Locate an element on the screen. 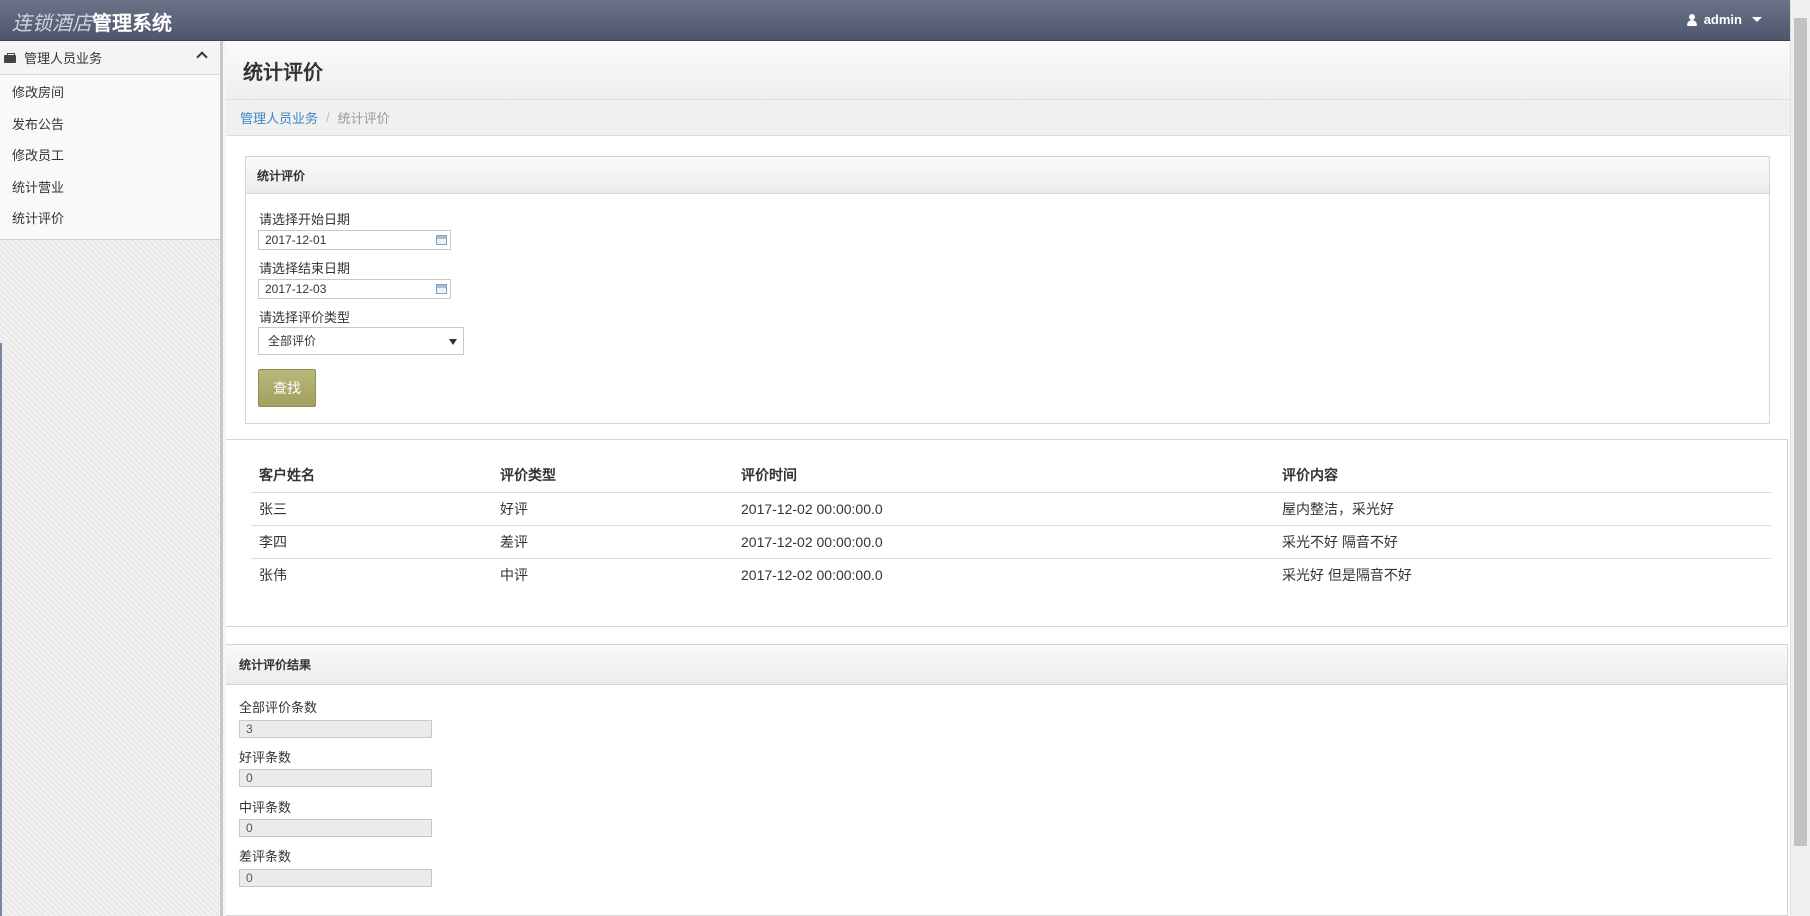  table-row: 张三 好评 2017-12-02 00:00:00.0 屋内整洁，采光好 is located at coordinates (1011, 509).